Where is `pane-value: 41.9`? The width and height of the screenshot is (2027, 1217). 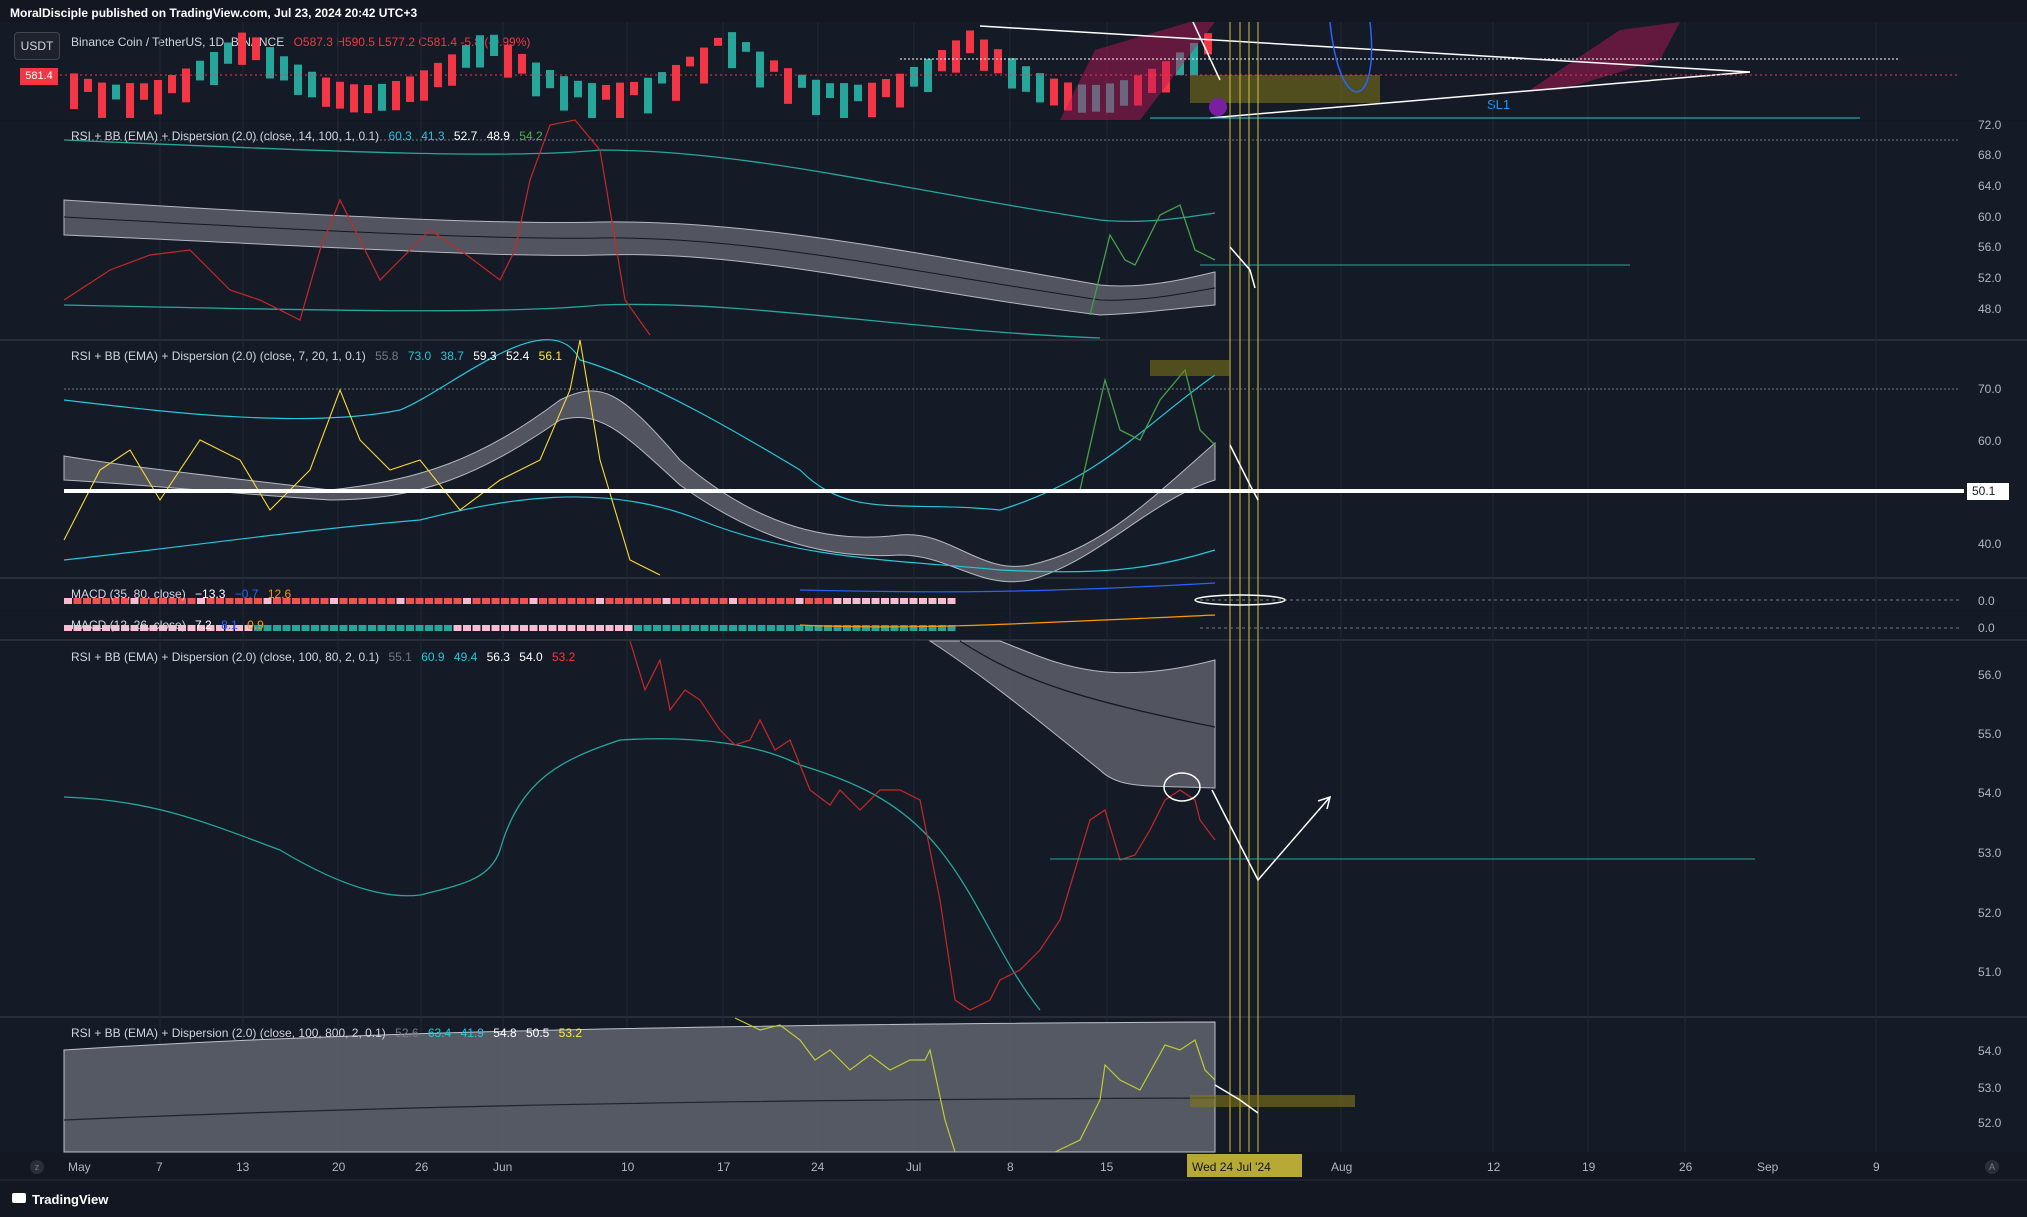
pane-value: 41.9 is located at coordinates (472, 1033).